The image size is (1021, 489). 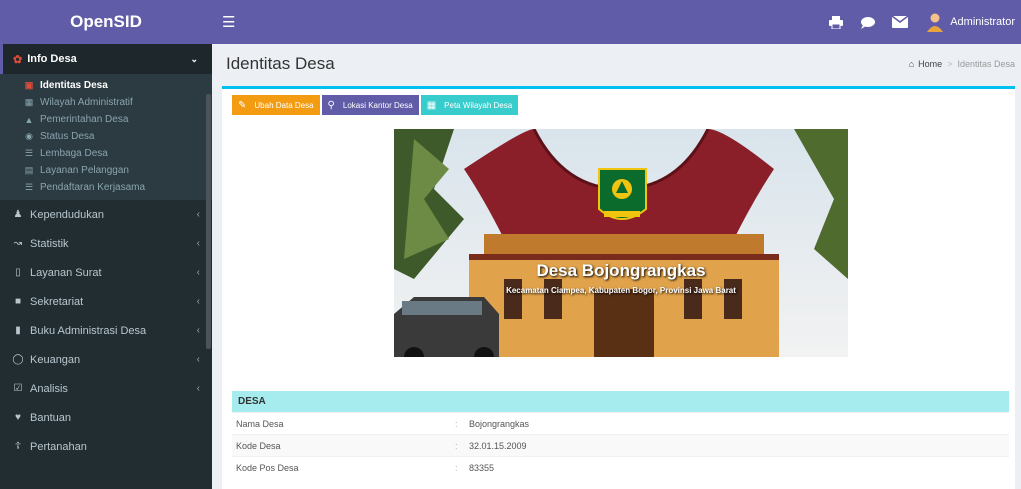 I want to click on comment-icon, so click(x=868, y=22).